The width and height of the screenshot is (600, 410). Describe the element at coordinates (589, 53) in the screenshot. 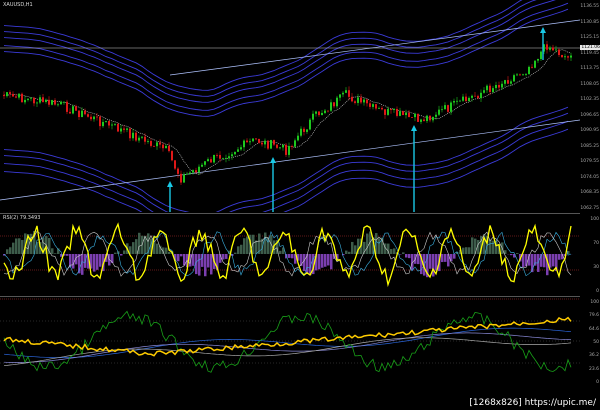

I see `axis-tick-label: 1119.45` at that location.